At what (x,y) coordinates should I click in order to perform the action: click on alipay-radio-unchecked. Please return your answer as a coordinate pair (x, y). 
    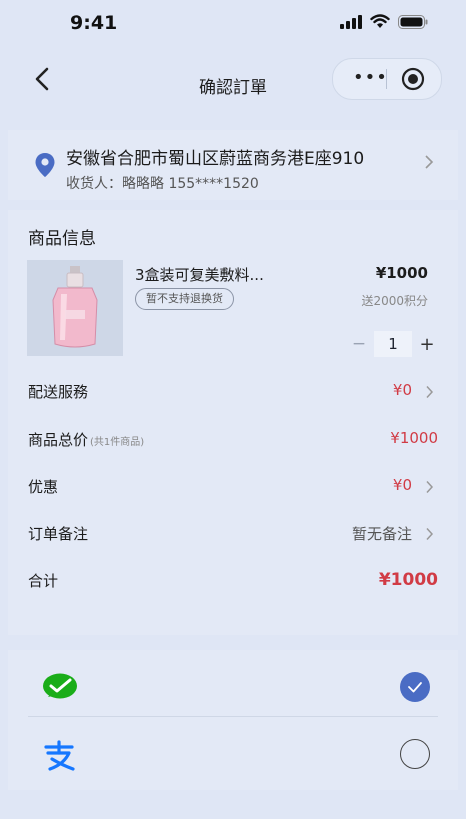
    Looking at the image, I should click on (415, 754).